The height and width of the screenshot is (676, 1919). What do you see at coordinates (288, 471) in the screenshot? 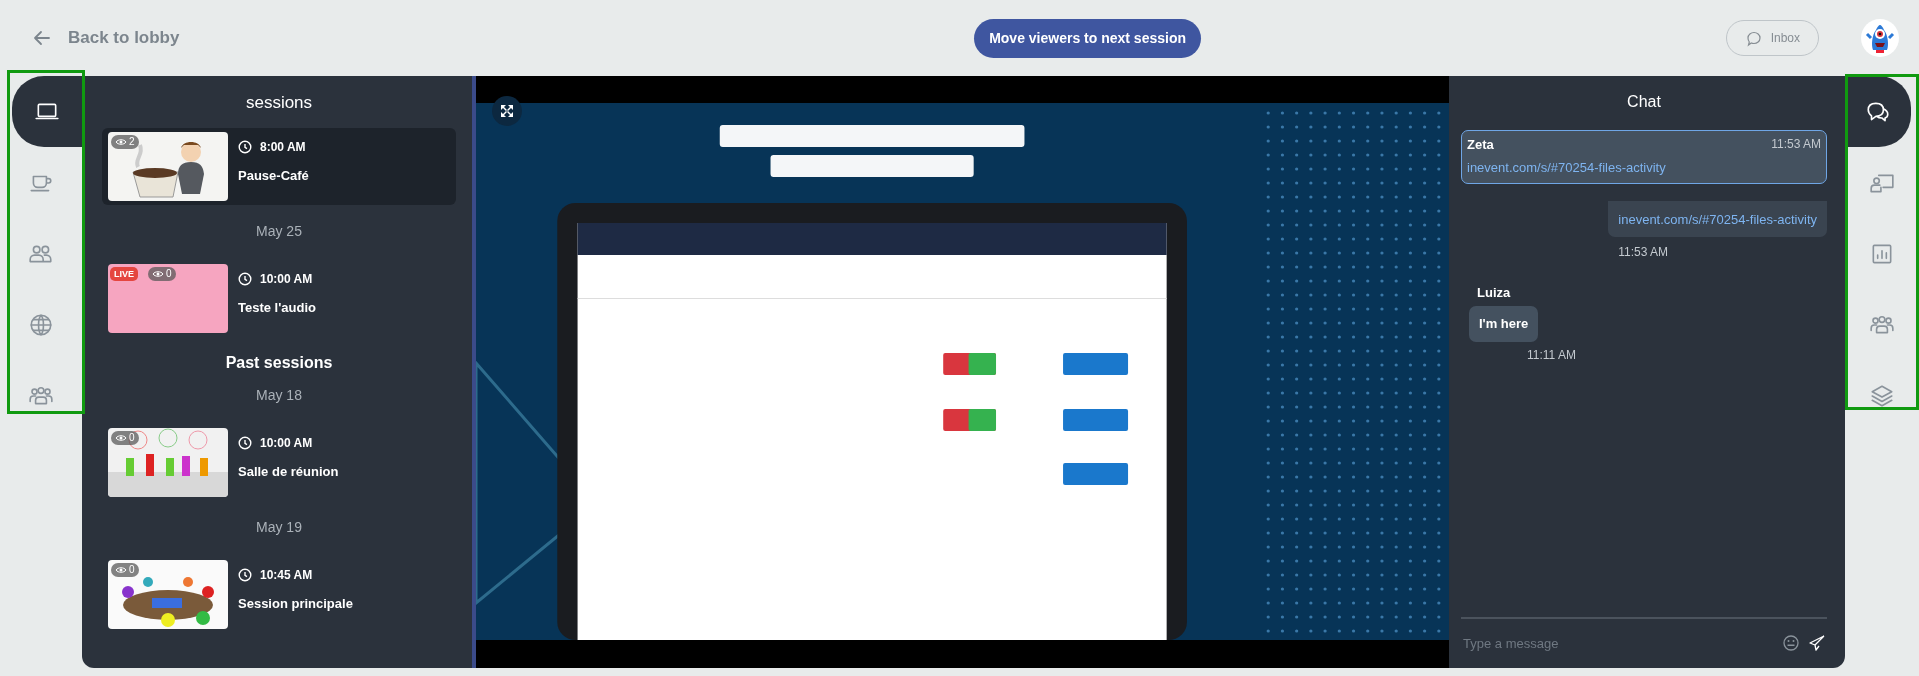
I see `session-name: Salle de réunion` at bounding box center [288, 471].